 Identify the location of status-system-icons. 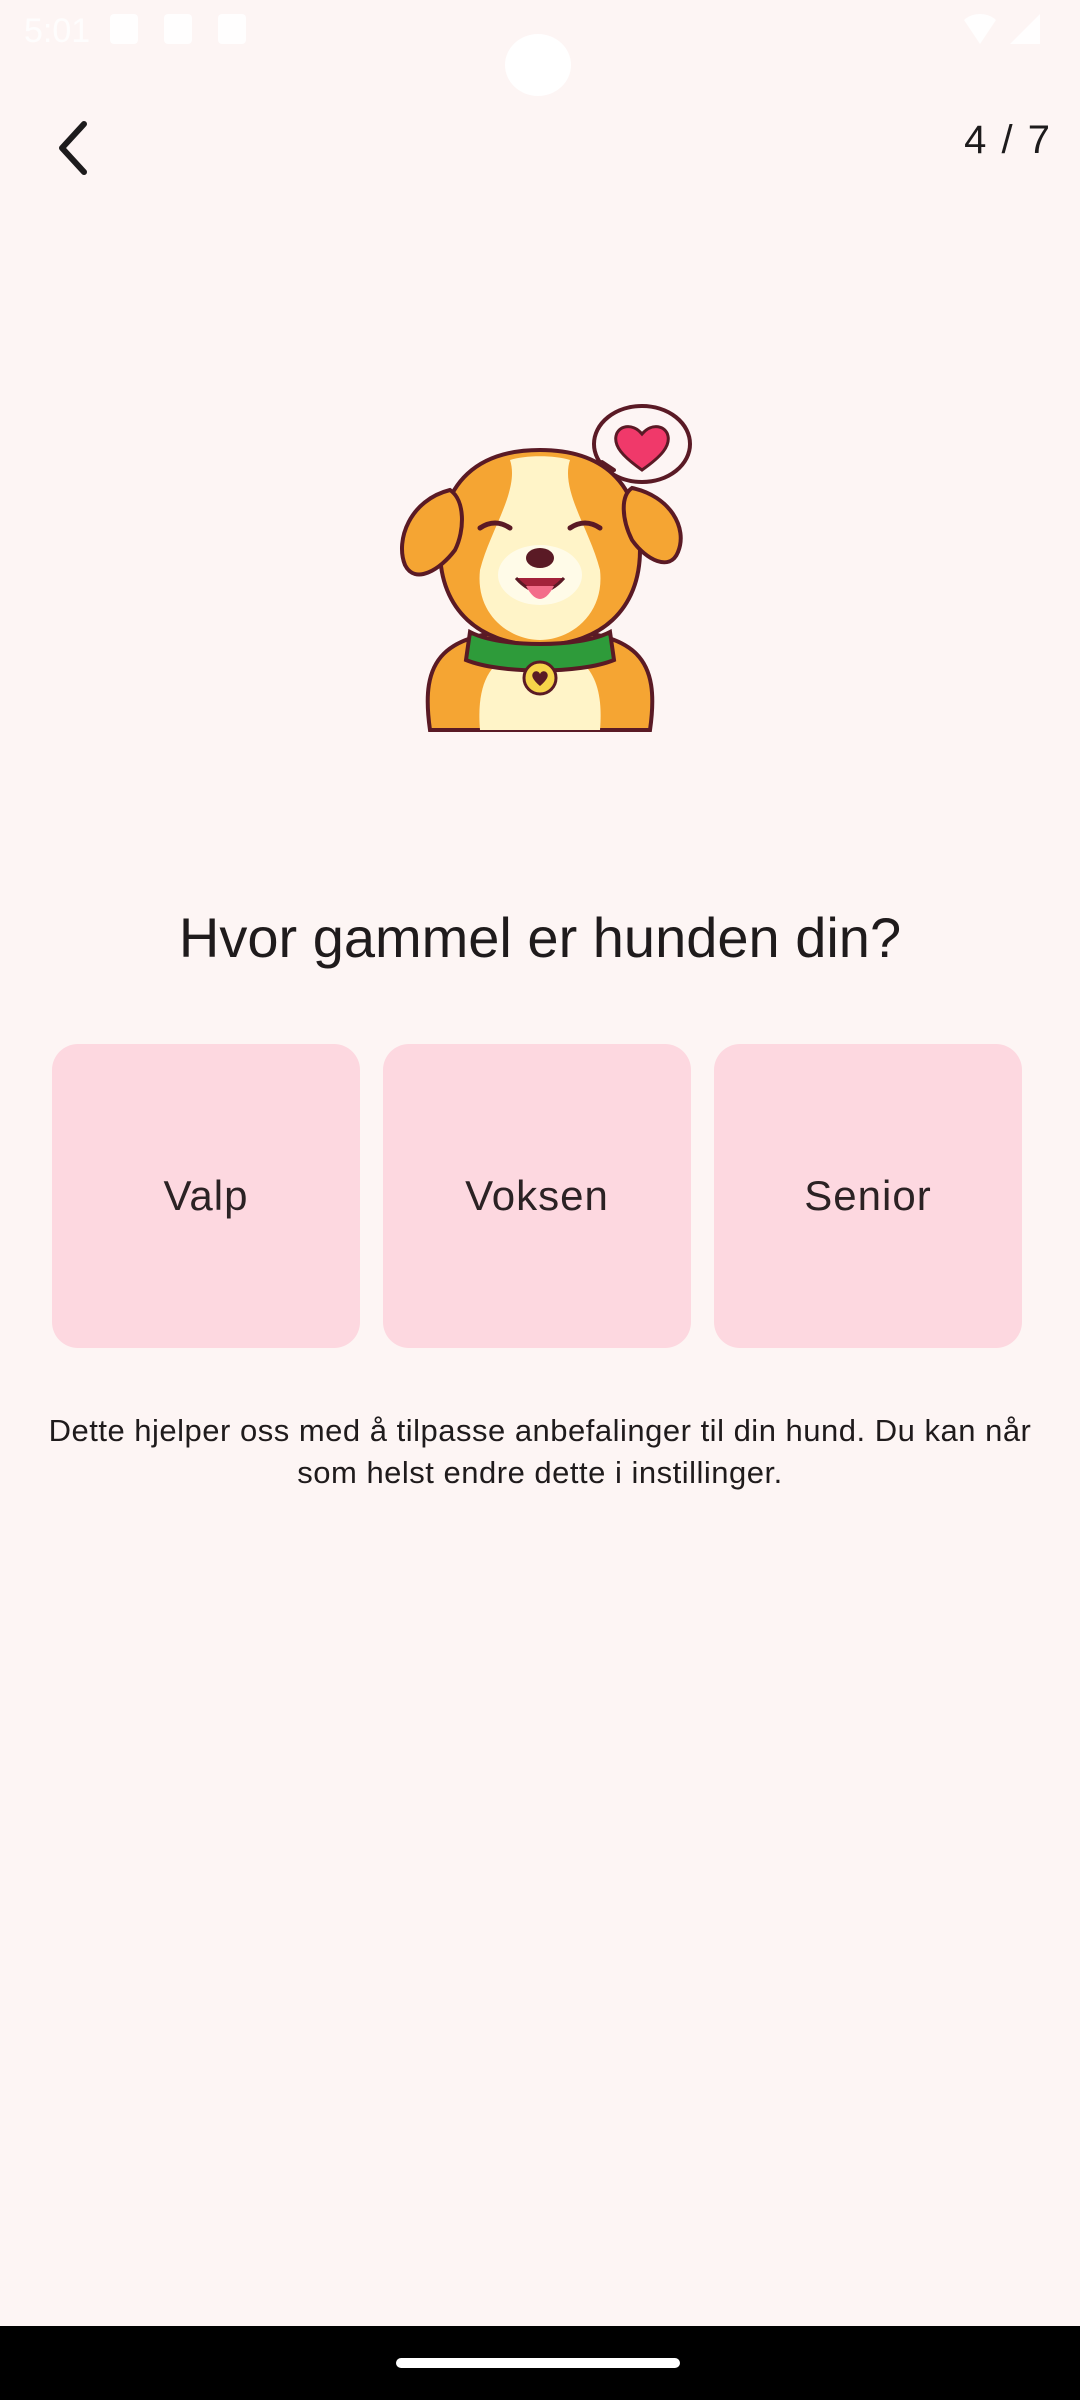
(1000, 29).